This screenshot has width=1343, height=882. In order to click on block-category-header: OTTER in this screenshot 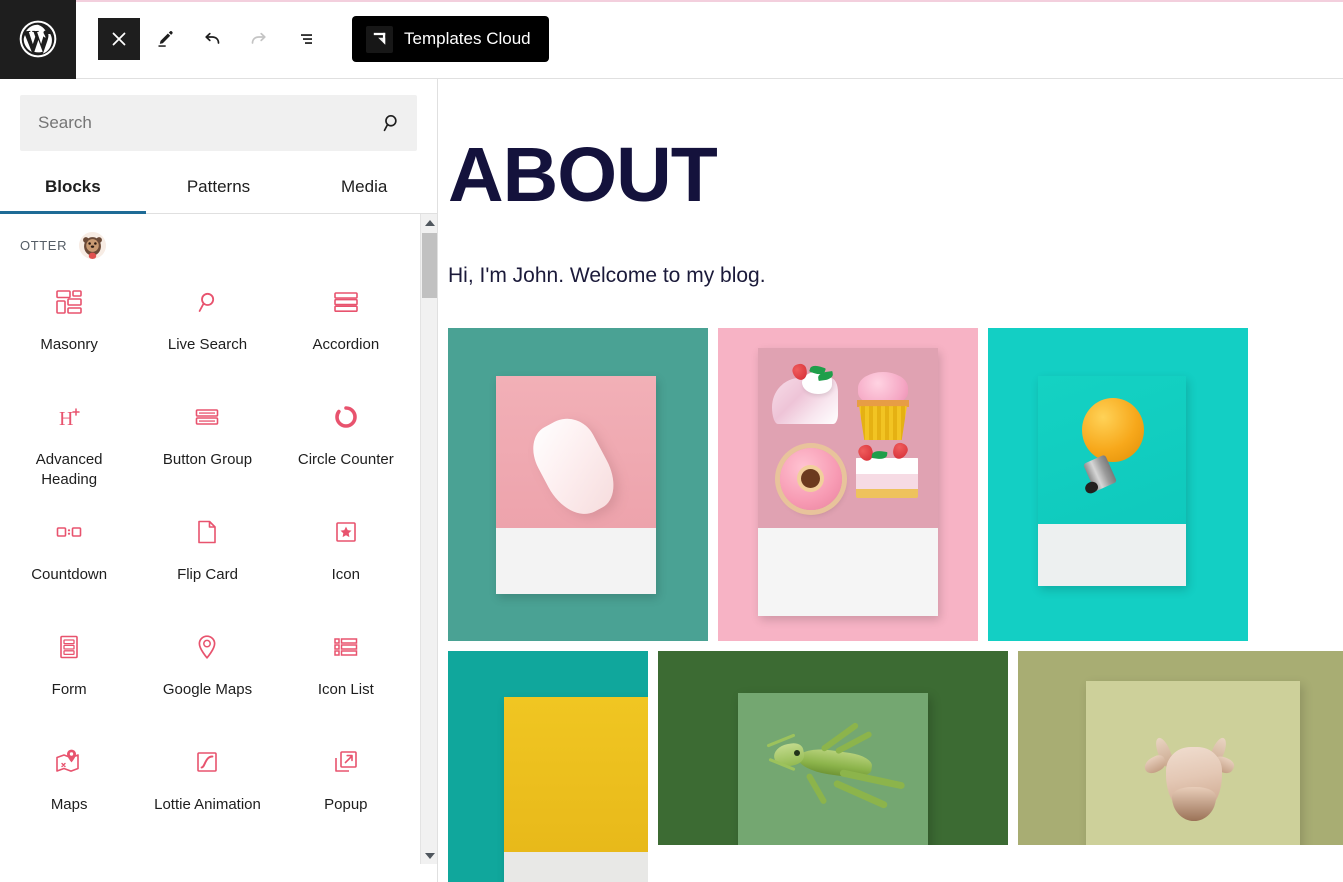, I will do `click(218, 239)`.